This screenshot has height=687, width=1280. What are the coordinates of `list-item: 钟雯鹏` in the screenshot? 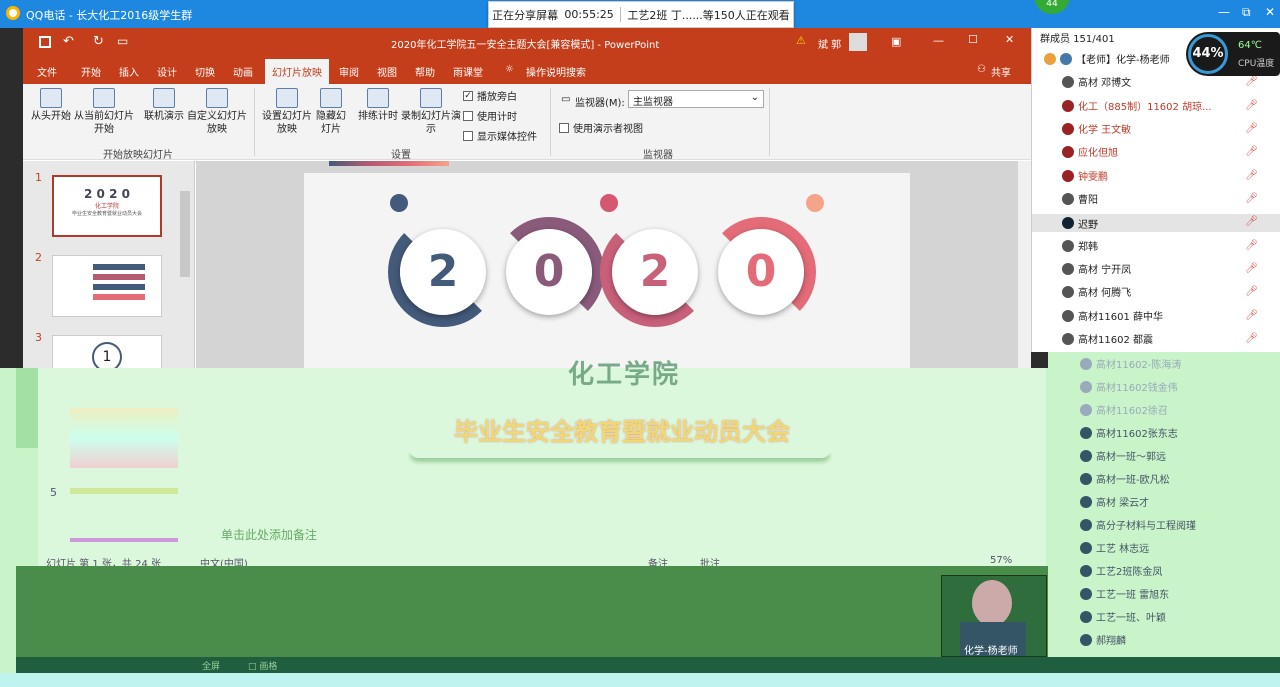 It's located at (1152, 175).